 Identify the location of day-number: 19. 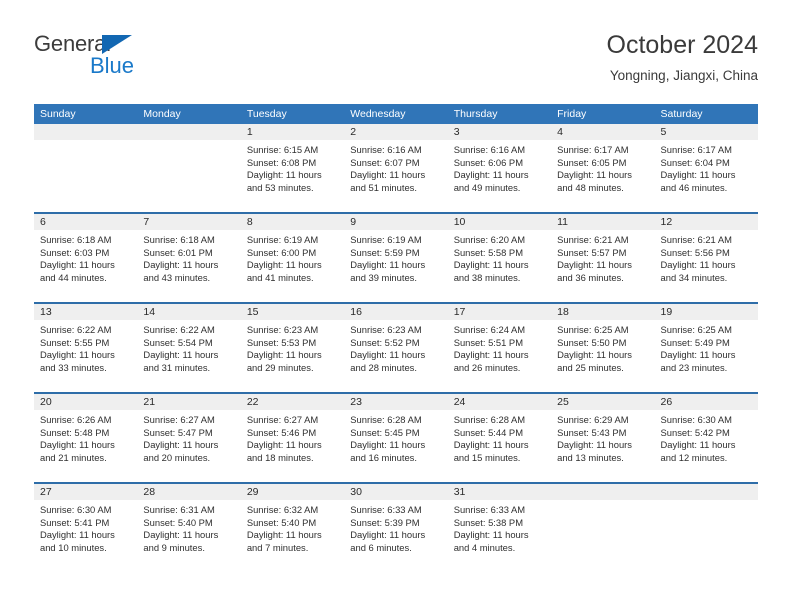
(706, 312).